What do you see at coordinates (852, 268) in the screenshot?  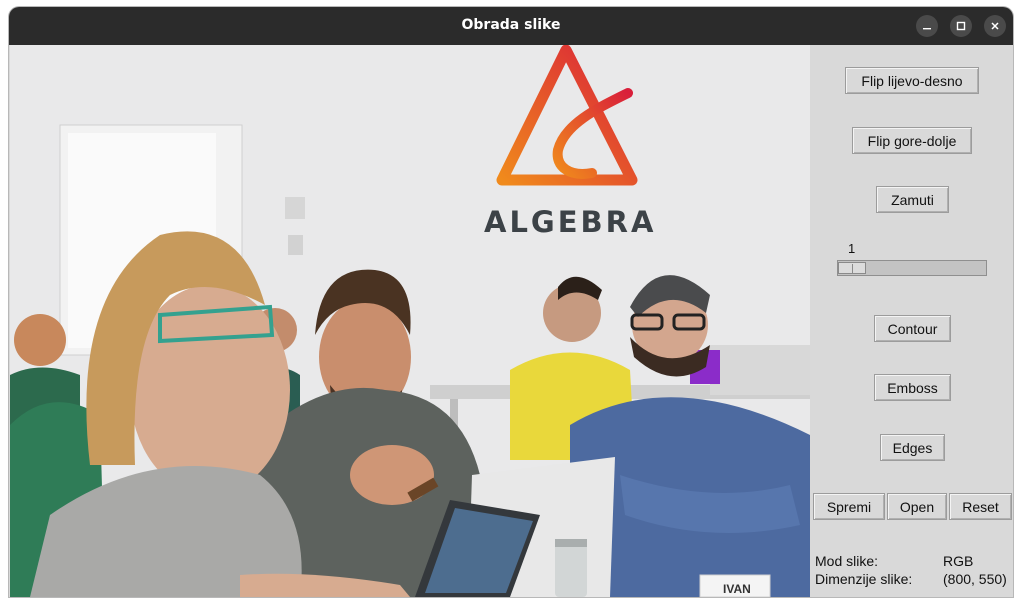 I see `blur-slider-thumb` at bounding box center [852, 268].